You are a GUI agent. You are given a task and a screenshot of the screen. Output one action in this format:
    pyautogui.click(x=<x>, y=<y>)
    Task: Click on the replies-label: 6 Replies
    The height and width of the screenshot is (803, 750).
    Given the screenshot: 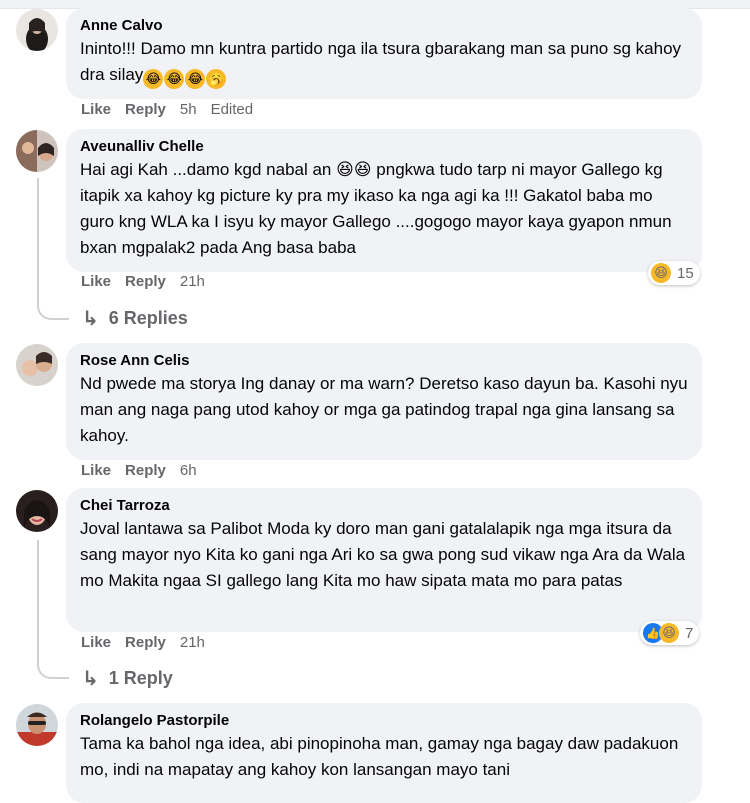 What is the action you would take?
    pyautogui.click(x=148, y=318)
    